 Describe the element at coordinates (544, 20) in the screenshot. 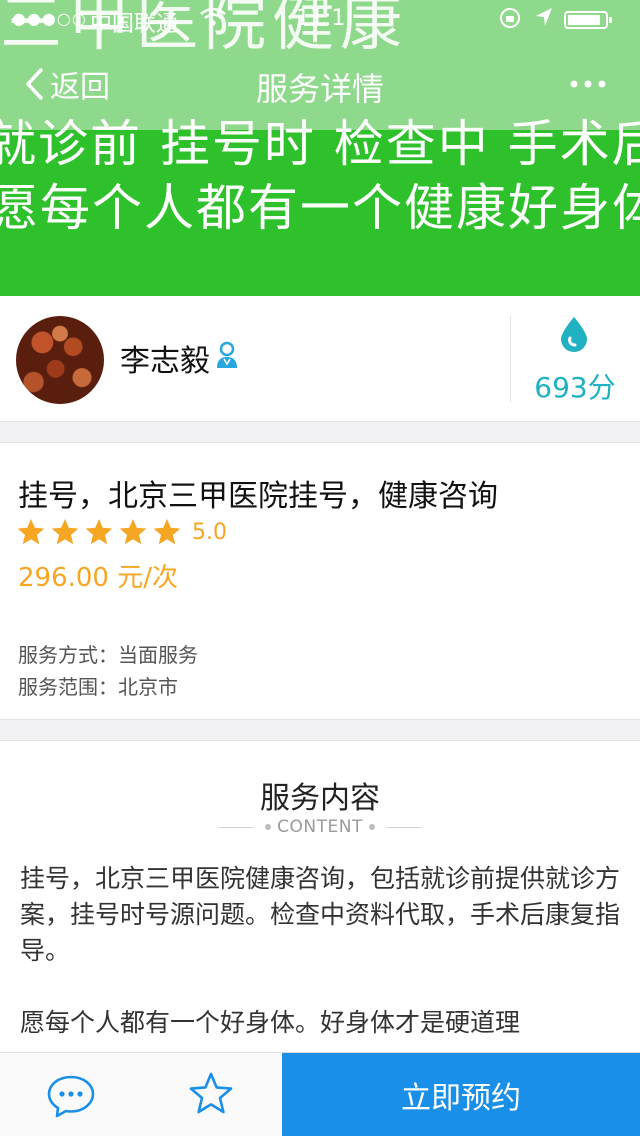

I see `location-arrow-icon` at that location.